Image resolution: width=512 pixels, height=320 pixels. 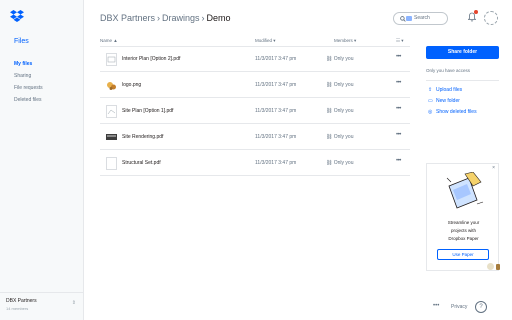 I want to click on folder-scope-icon, so click(x=409, y=18).